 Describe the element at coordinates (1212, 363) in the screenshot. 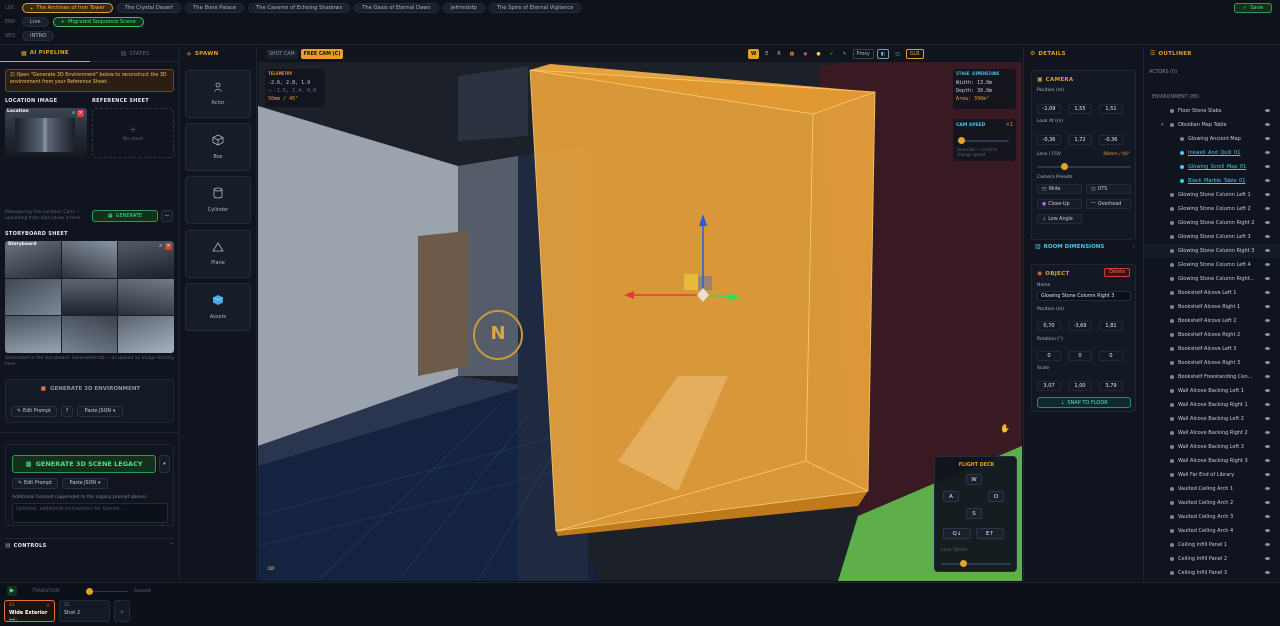

I see `outliner-item: Bookshelf Alcove Right 3` at that location.